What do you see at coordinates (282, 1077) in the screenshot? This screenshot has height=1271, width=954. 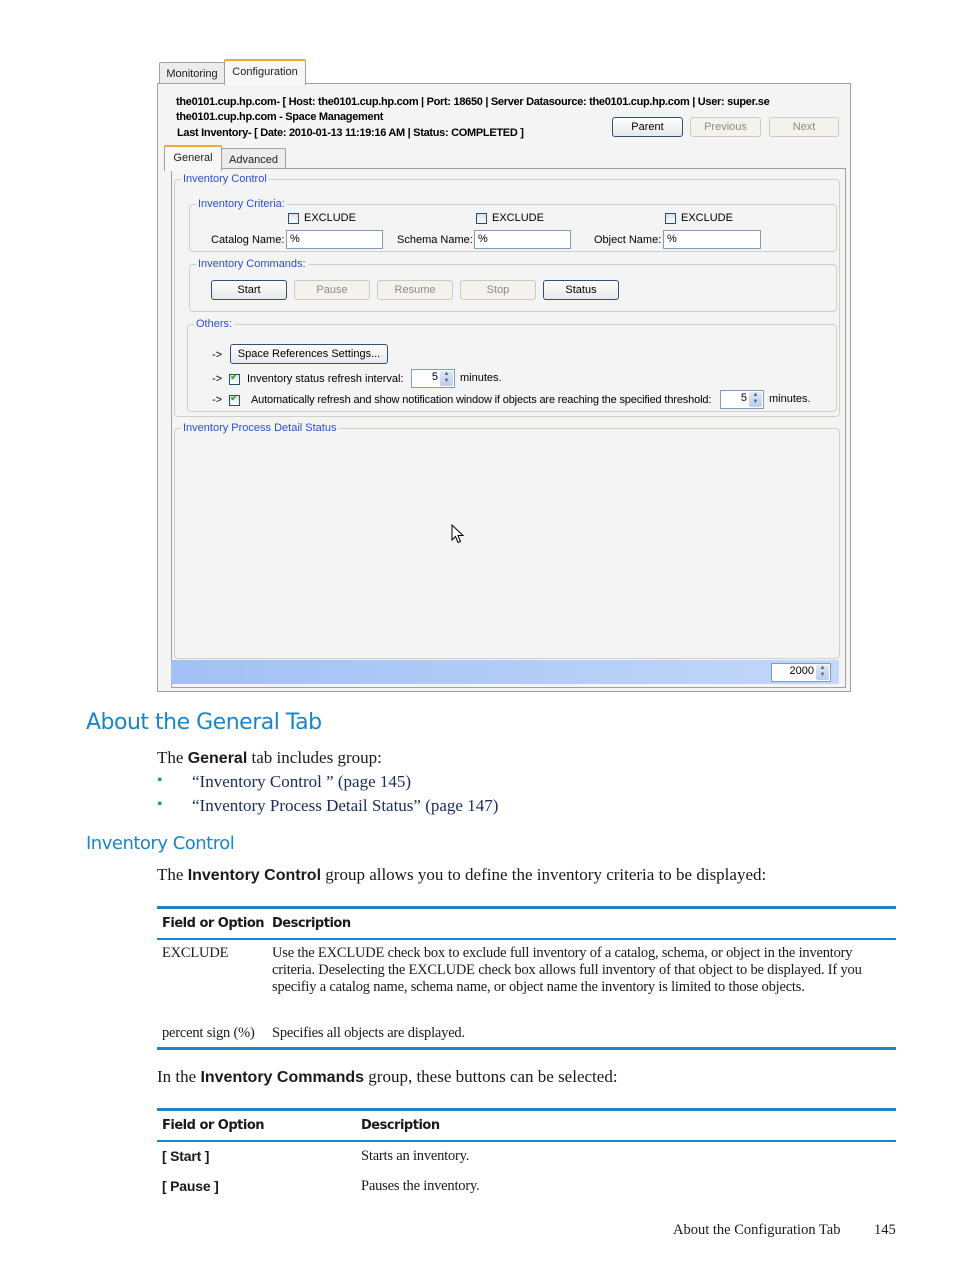 I see `intro-bold: Inventory Commands` at bounding box center [282, 1077].